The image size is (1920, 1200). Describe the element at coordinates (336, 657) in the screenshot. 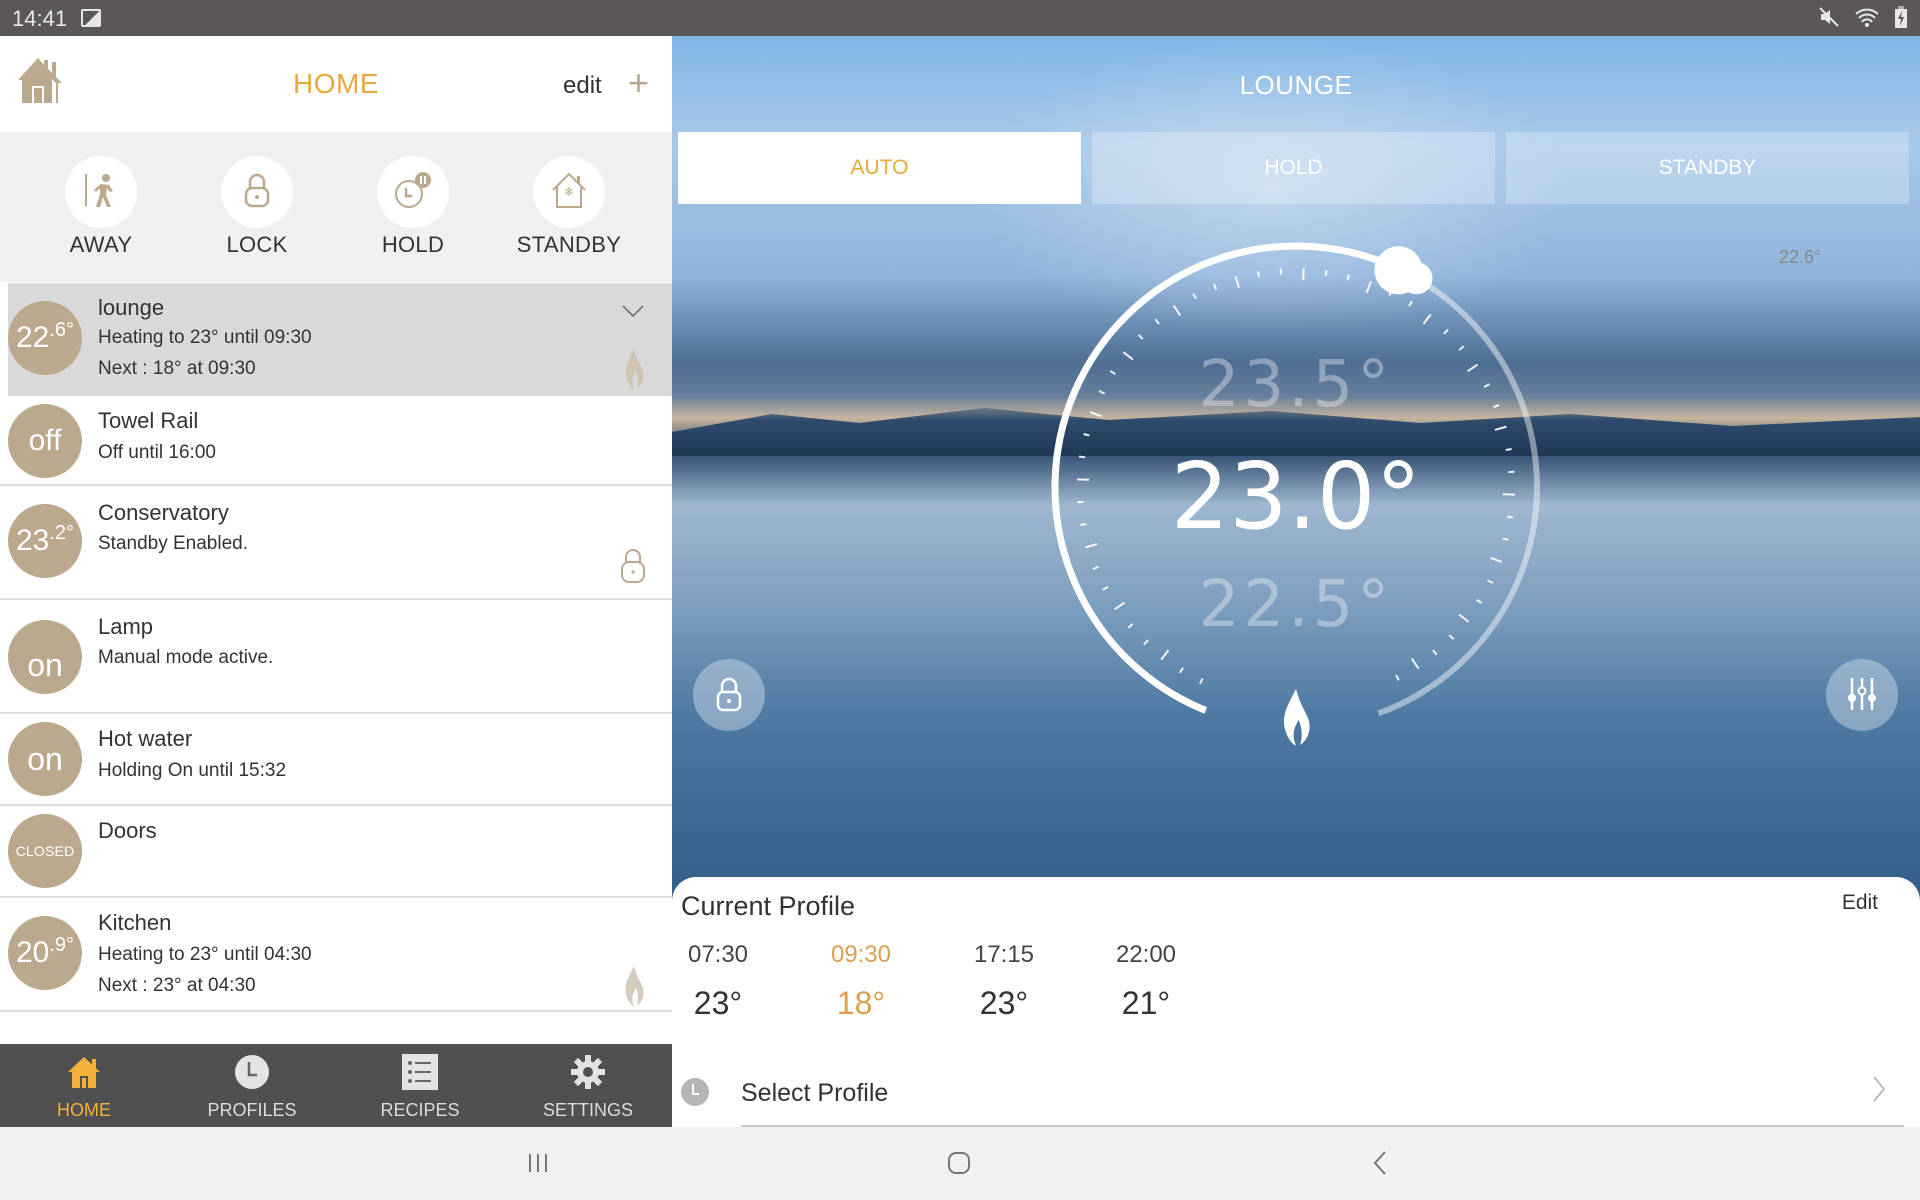

I see `zone-row-lamp: on Lamp Manual mode active.` at that location.